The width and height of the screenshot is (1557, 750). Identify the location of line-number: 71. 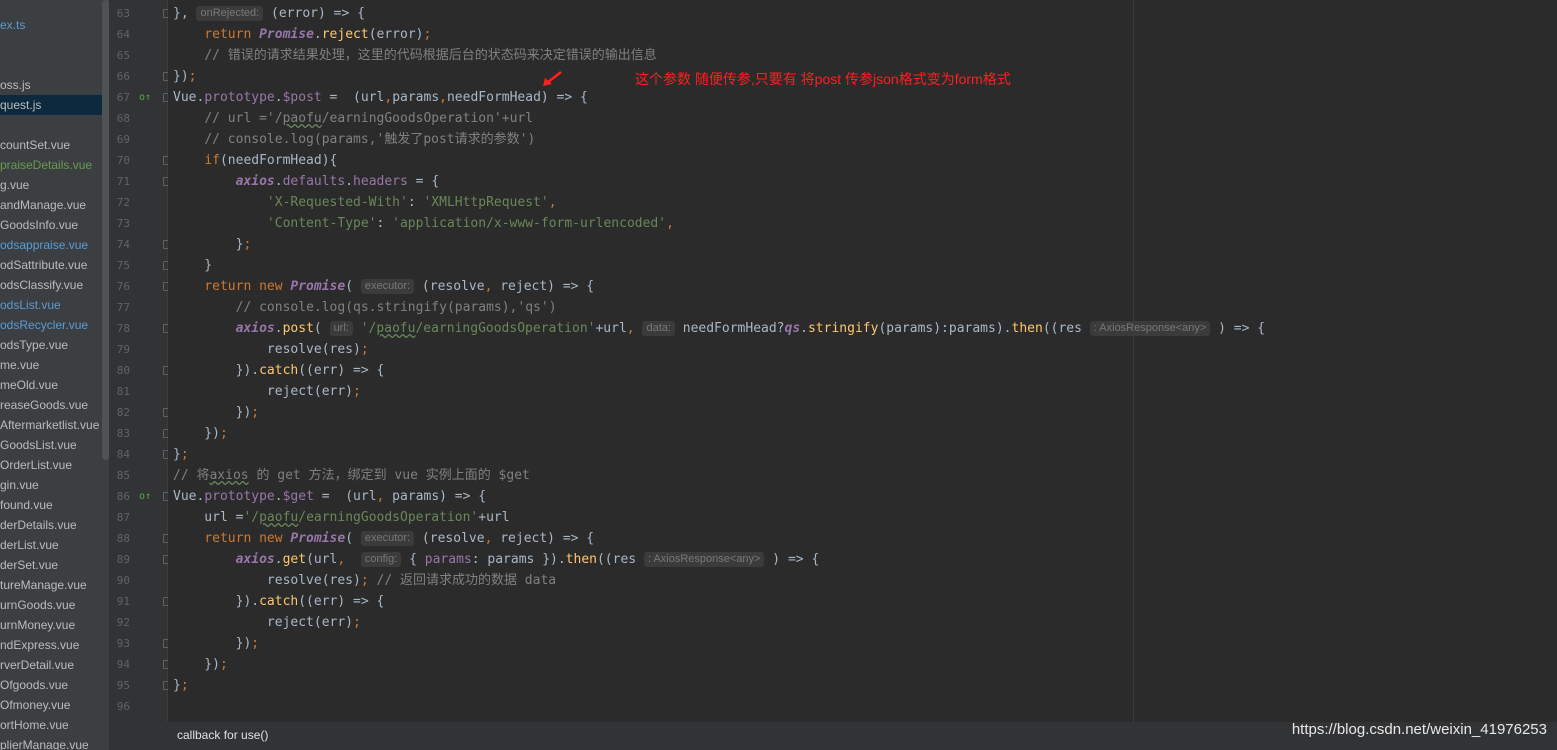
(123, 181).